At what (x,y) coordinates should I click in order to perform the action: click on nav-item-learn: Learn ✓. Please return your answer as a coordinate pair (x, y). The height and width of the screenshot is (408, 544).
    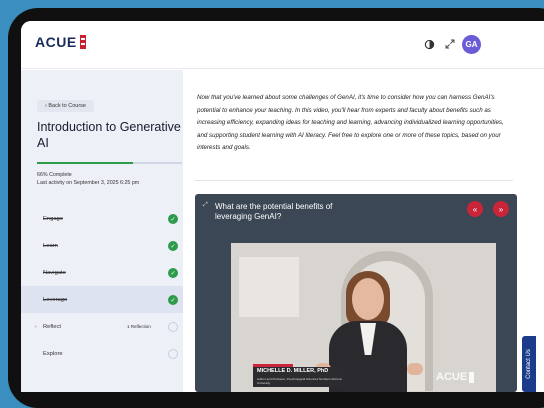
    Looking at the image, I should click on (102, 245).